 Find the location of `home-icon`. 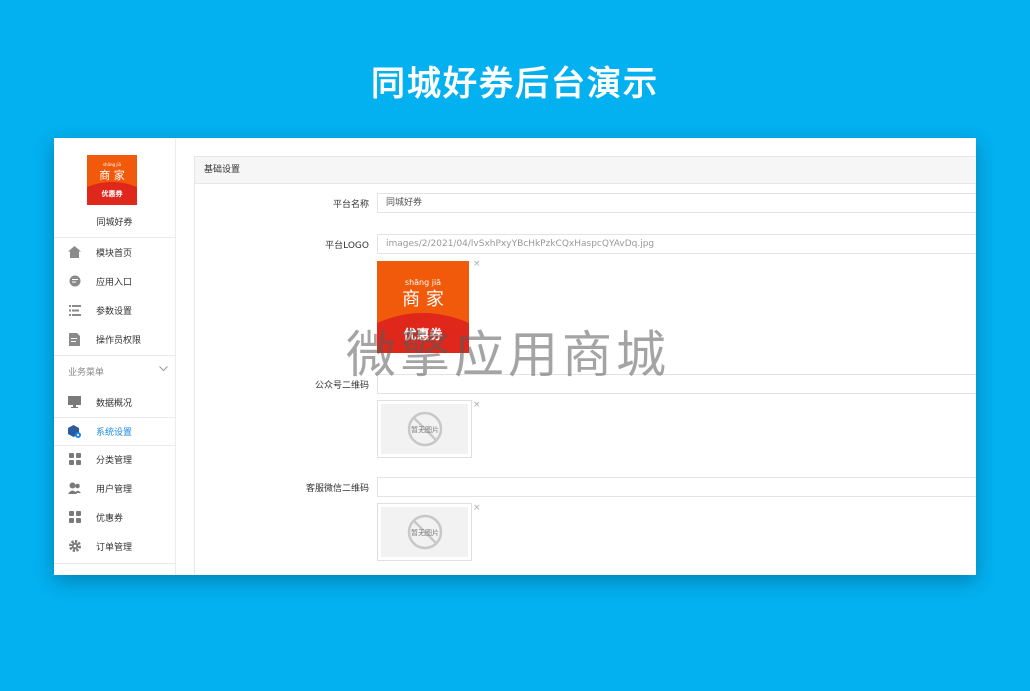

home-icon is located at coordinates (74, 252).